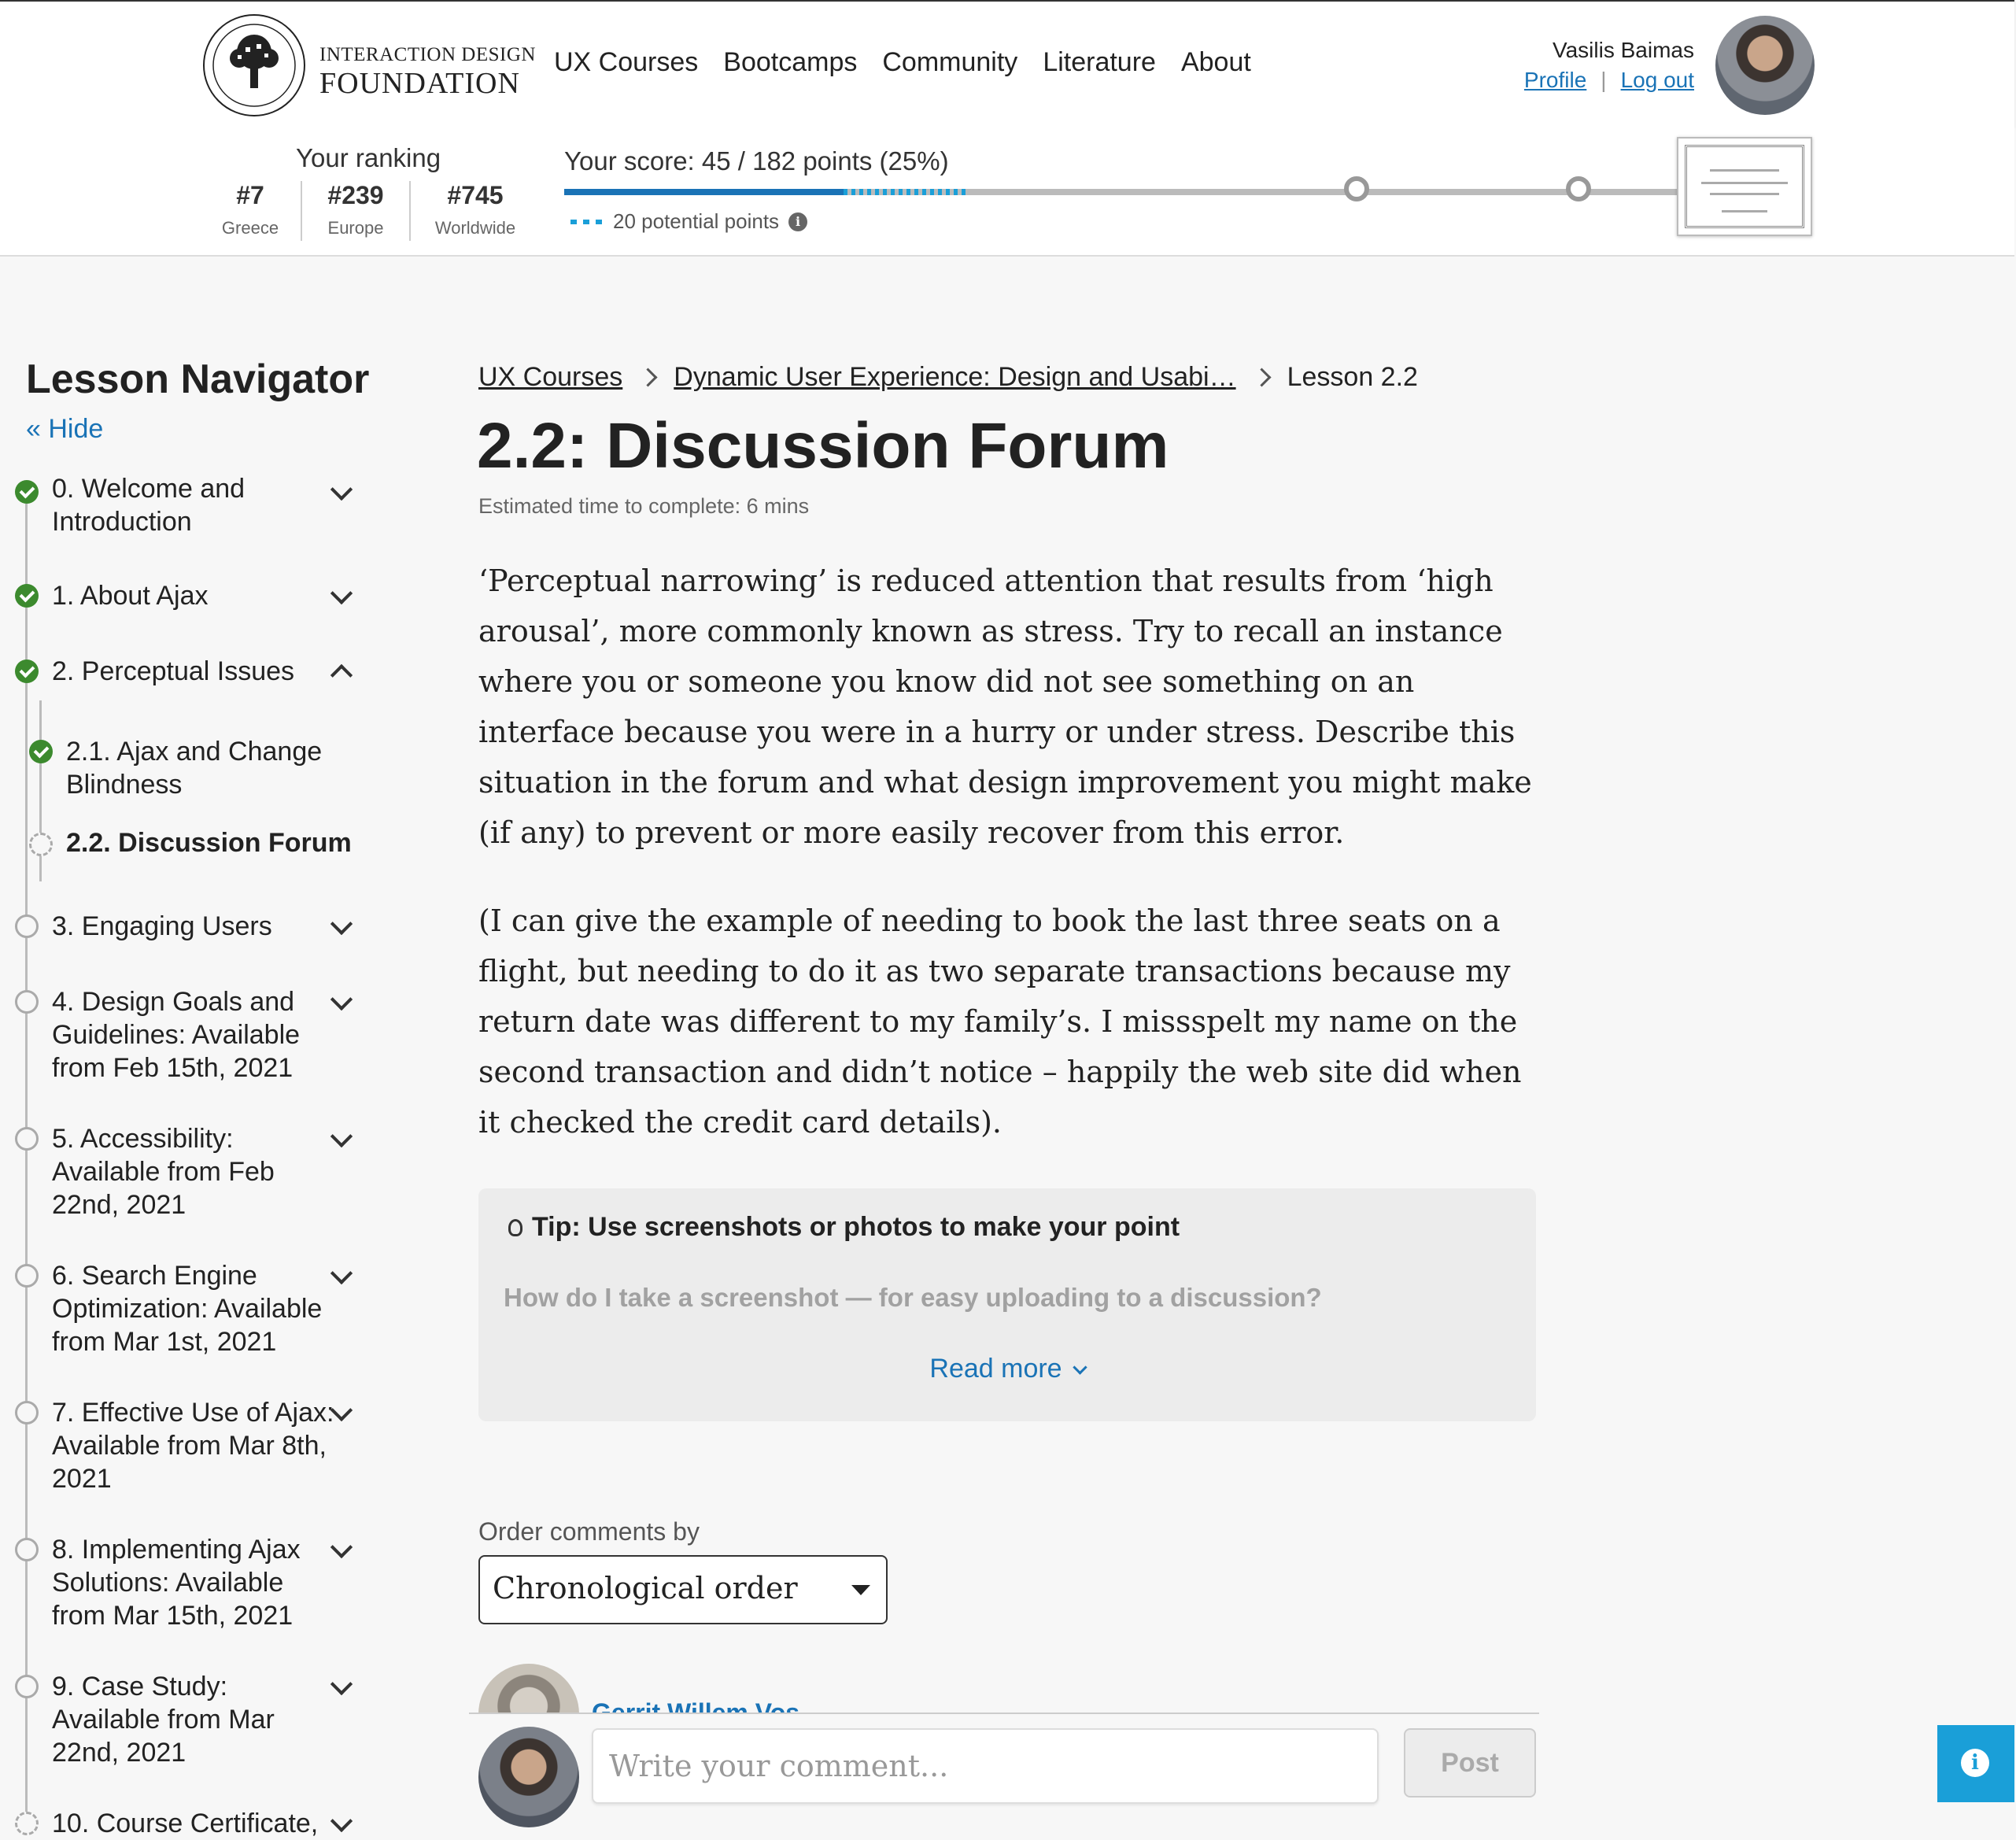 This screenshot has height=1840, width=2016. I want to click on potential-points-fill, so click(904, 192).